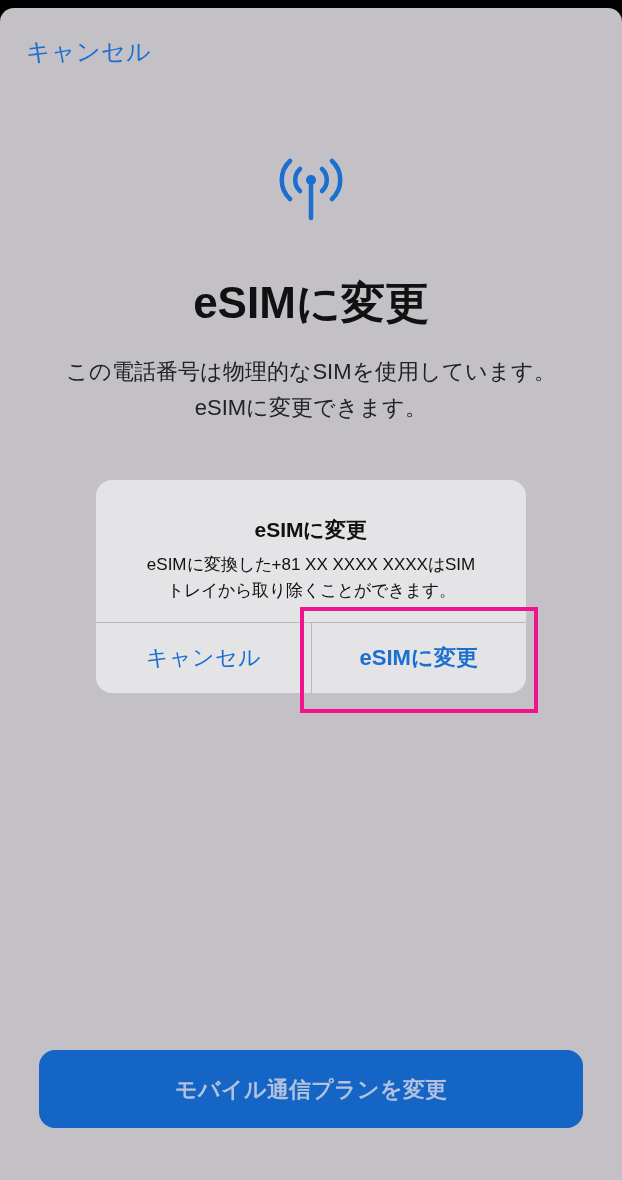 The width and height of the screenshot is (622, 1180). What do you see at coordinates (311, 303) in the screenshot?
I see `page-title: eSIMに変更` at bounding box center [311, 303].